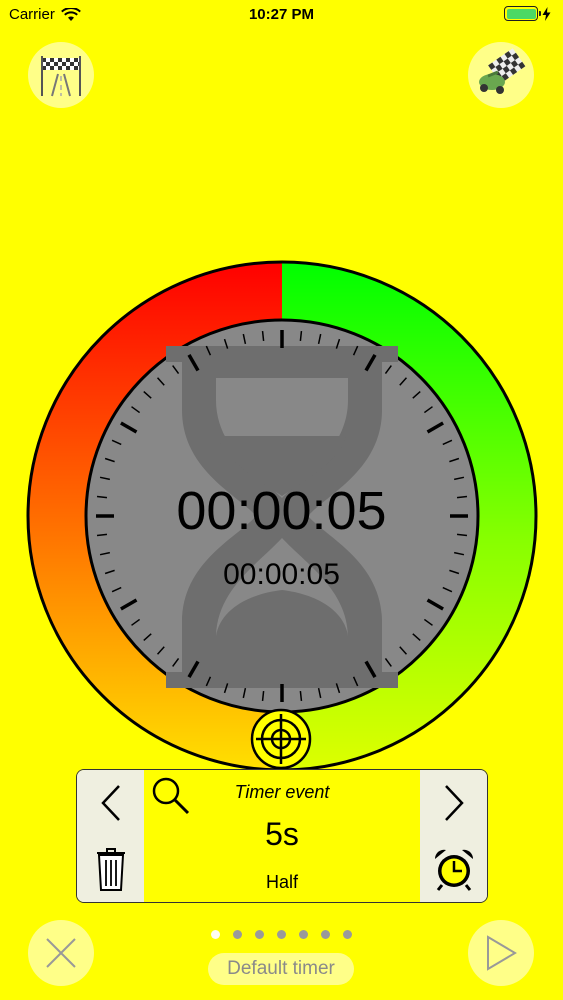 This screenshot has width=563, height=1000. I want to click on play-button, so click(501, 953).